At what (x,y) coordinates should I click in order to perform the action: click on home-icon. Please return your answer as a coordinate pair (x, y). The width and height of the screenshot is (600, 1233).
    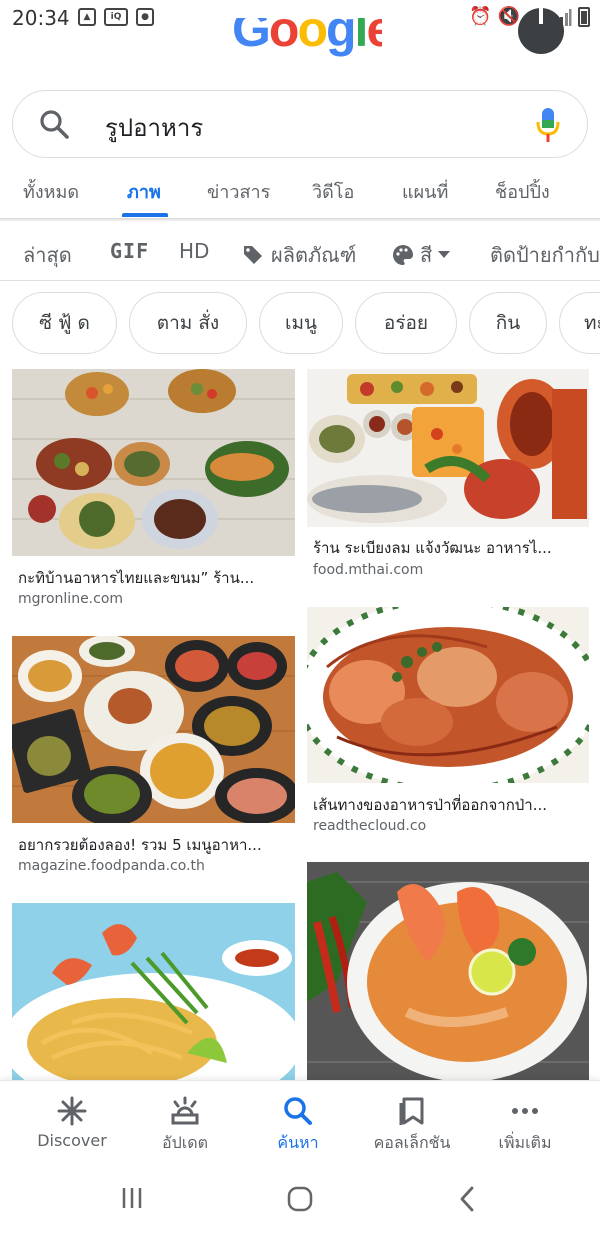
    Looking at the image, I should click on (300, 1199).